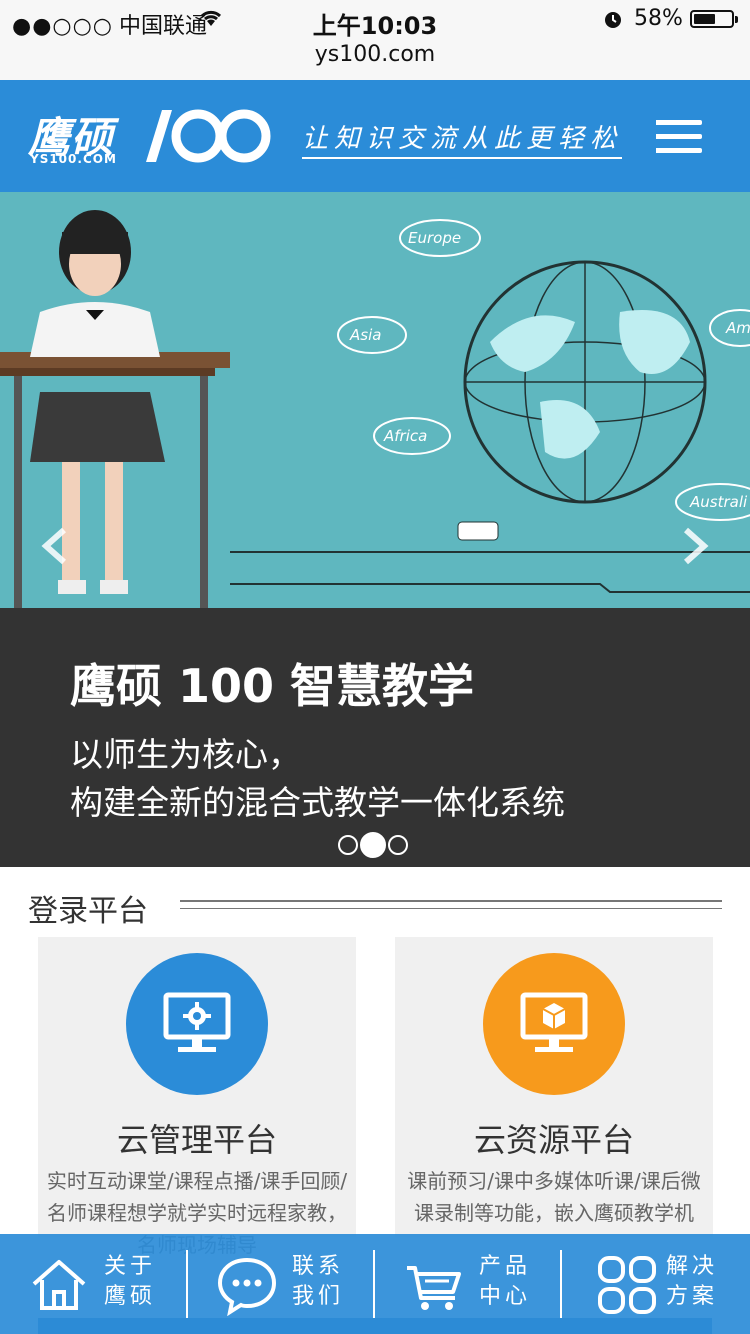 Image resolution: width=750 pixels, height=1334 pixels. I want to click on chat-icon, so click(247, 1286).